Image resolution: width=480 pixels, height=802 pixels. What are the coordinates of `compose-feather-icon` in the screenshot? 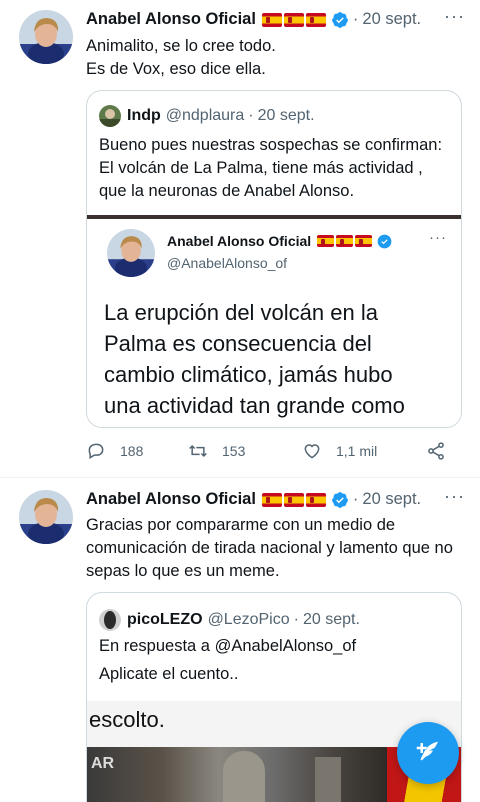 It's located at (427, 751).